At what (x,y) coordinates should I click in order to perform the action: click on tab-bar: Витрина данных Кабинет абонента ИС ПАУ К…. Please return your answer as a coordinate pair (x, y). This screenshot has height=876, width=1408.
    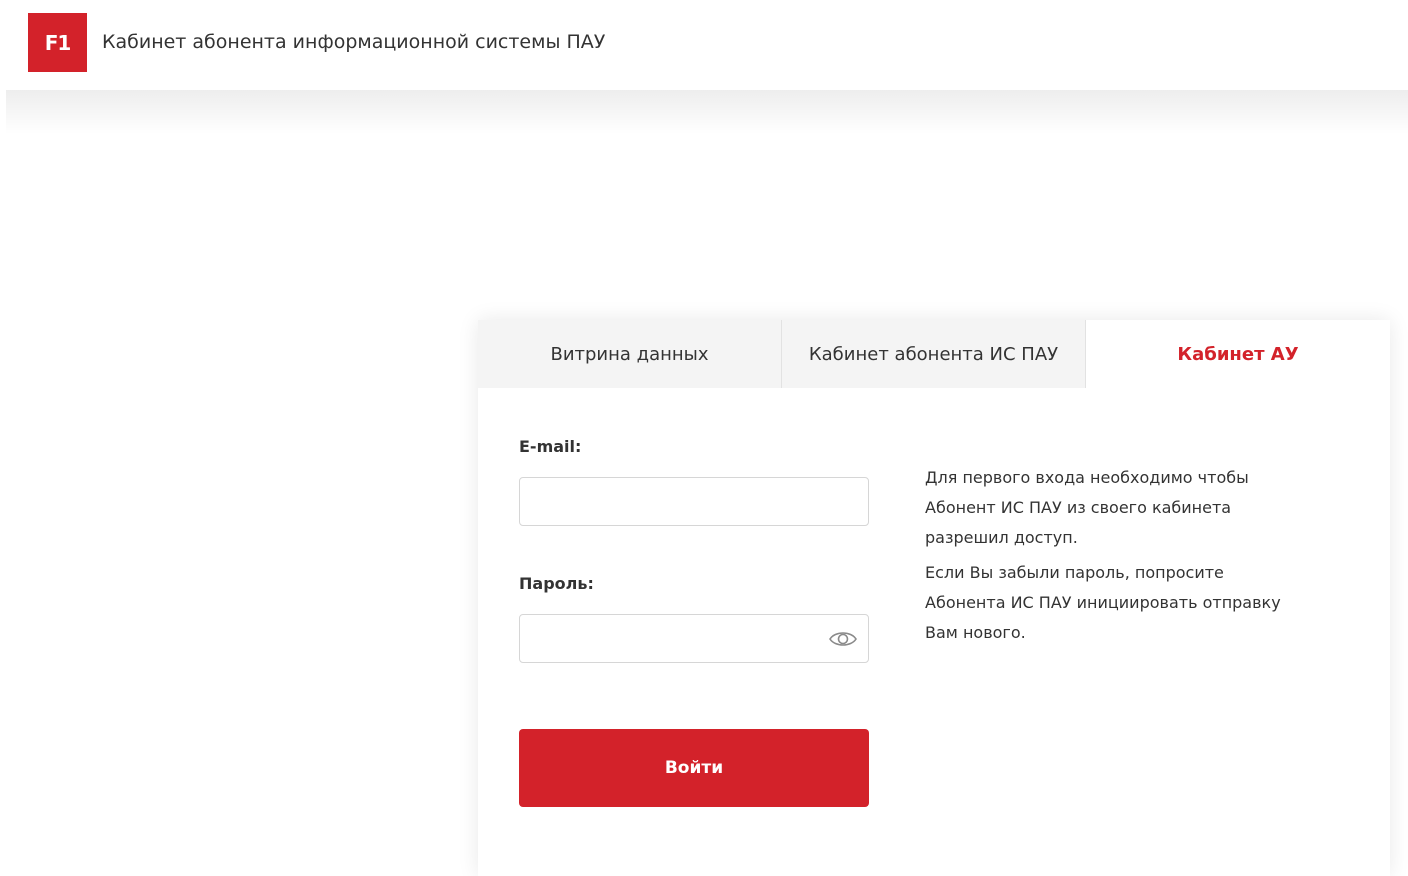
    Looking at the image, I should click on (934, 354).